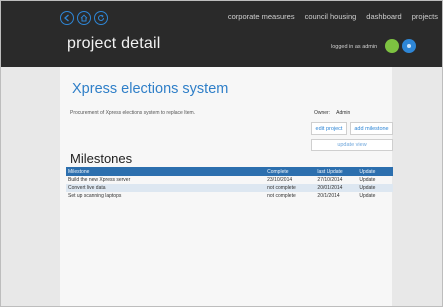  I want to click on edit-project-button: edit project, so click(329, 128).